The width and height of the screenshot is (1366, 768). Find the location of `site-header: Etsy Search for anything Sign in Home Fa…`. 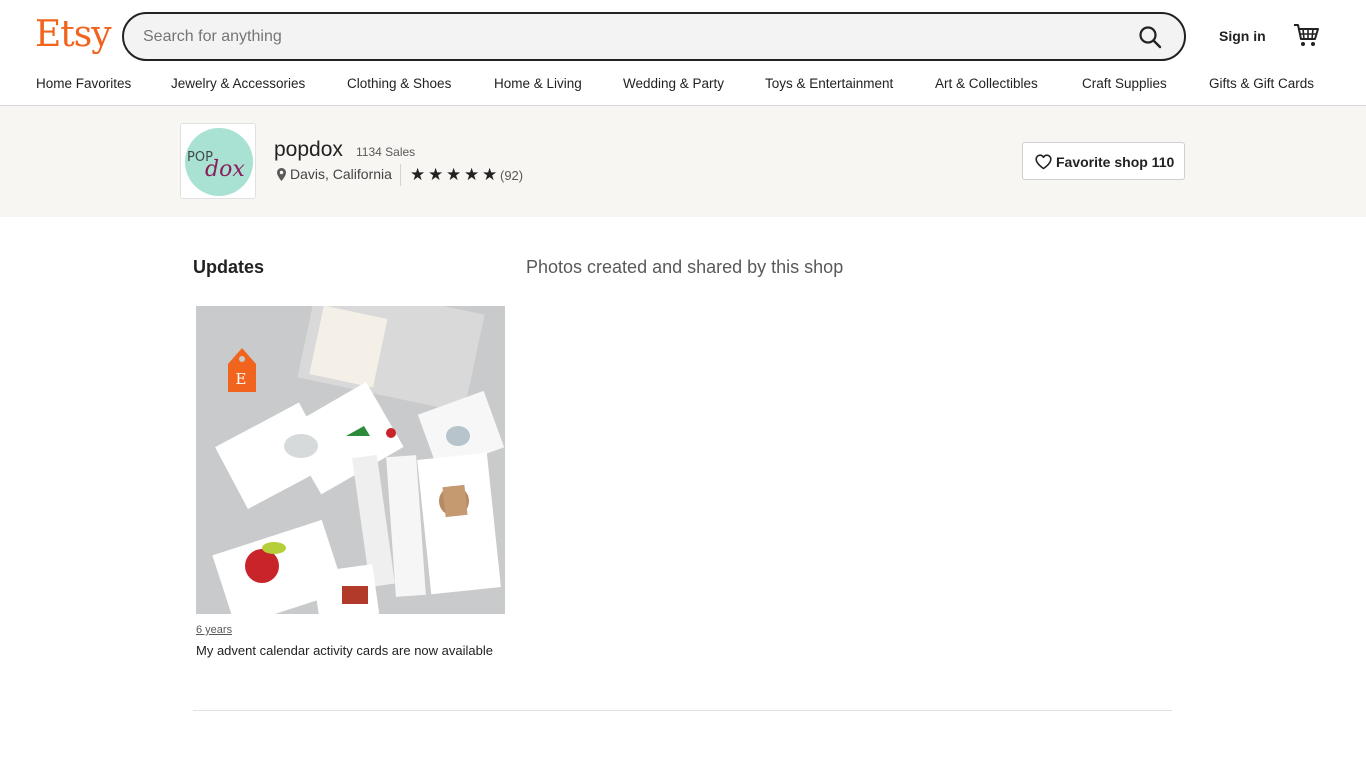

site-header: Etsy Search for anything Sign in Home Fa… is located at coordinates (683, 53).